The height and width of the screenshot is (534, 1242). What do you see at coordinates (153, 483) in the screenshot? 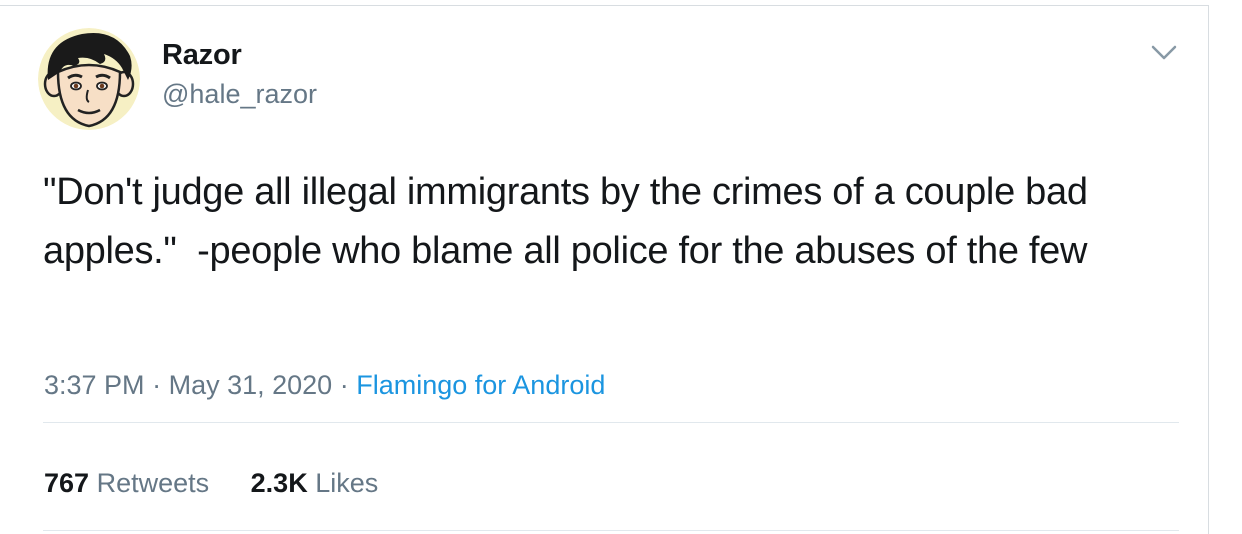
I see `retweets-label: Retweets` at bounding box center [153, 483].